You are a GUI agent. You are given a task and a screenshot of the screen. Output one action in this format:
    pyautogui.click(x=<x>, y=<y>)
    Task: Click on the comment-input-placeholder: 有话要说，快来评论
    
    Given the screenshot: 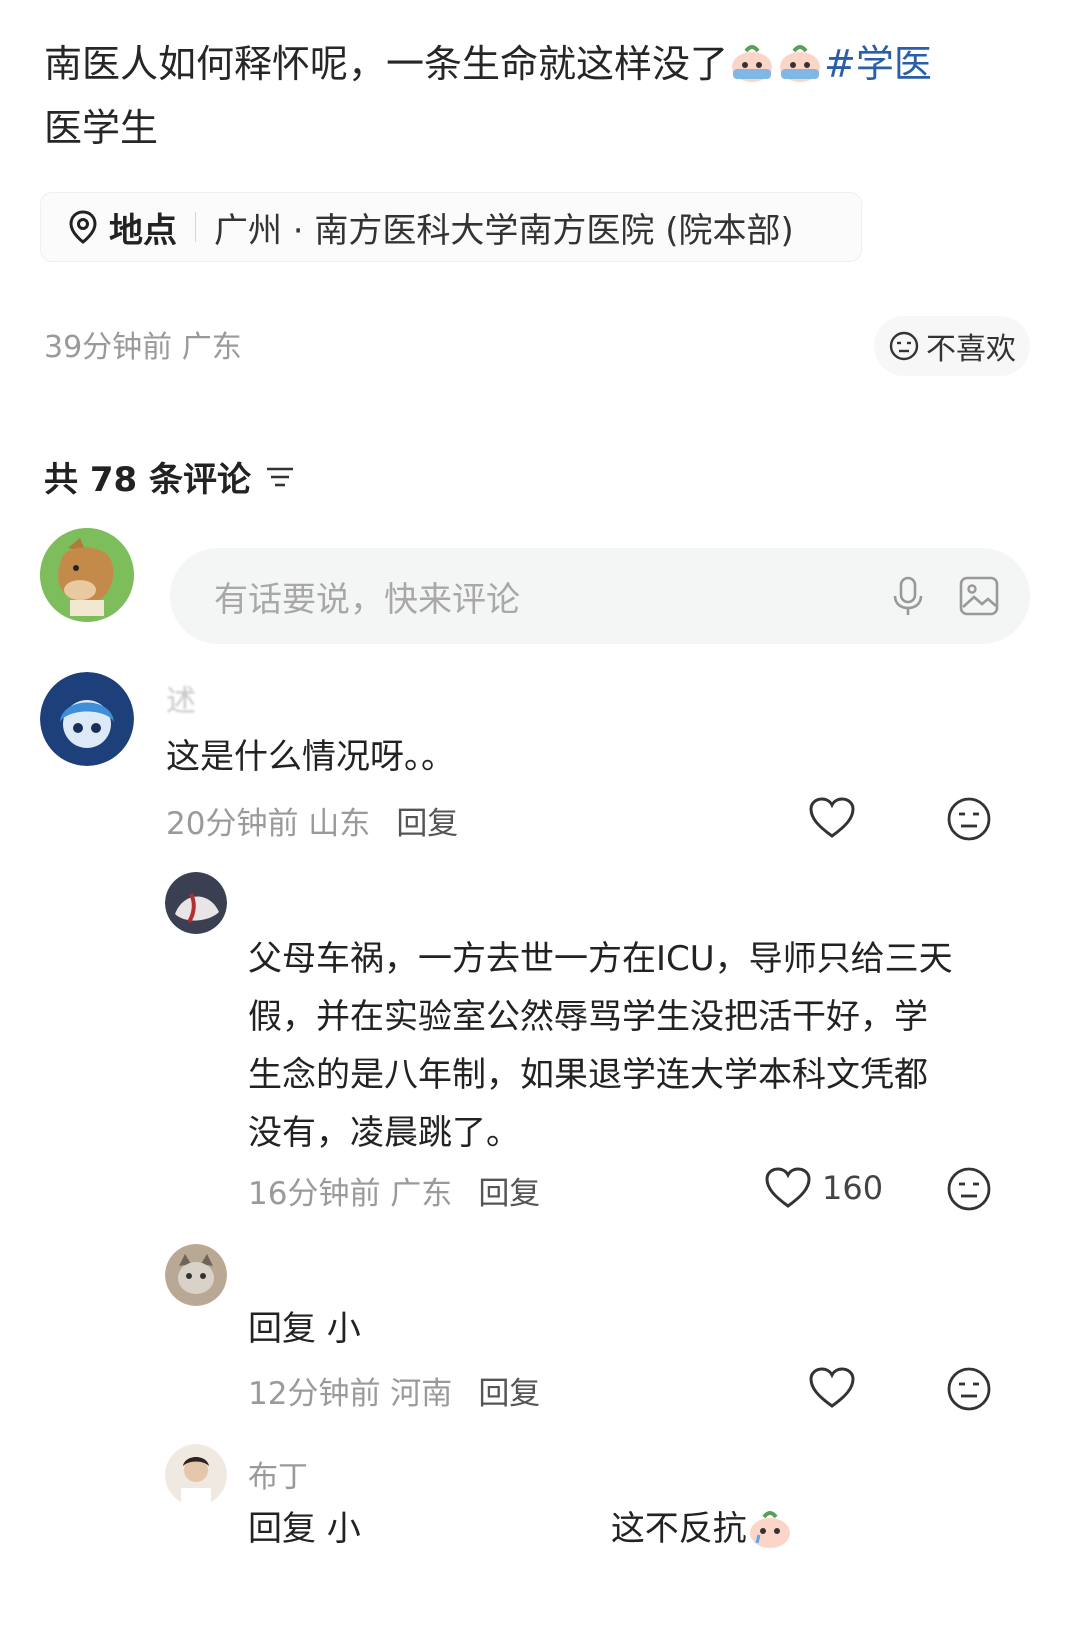 What is the action you would take?
    pyautogui.click(x=367, y=599)
    